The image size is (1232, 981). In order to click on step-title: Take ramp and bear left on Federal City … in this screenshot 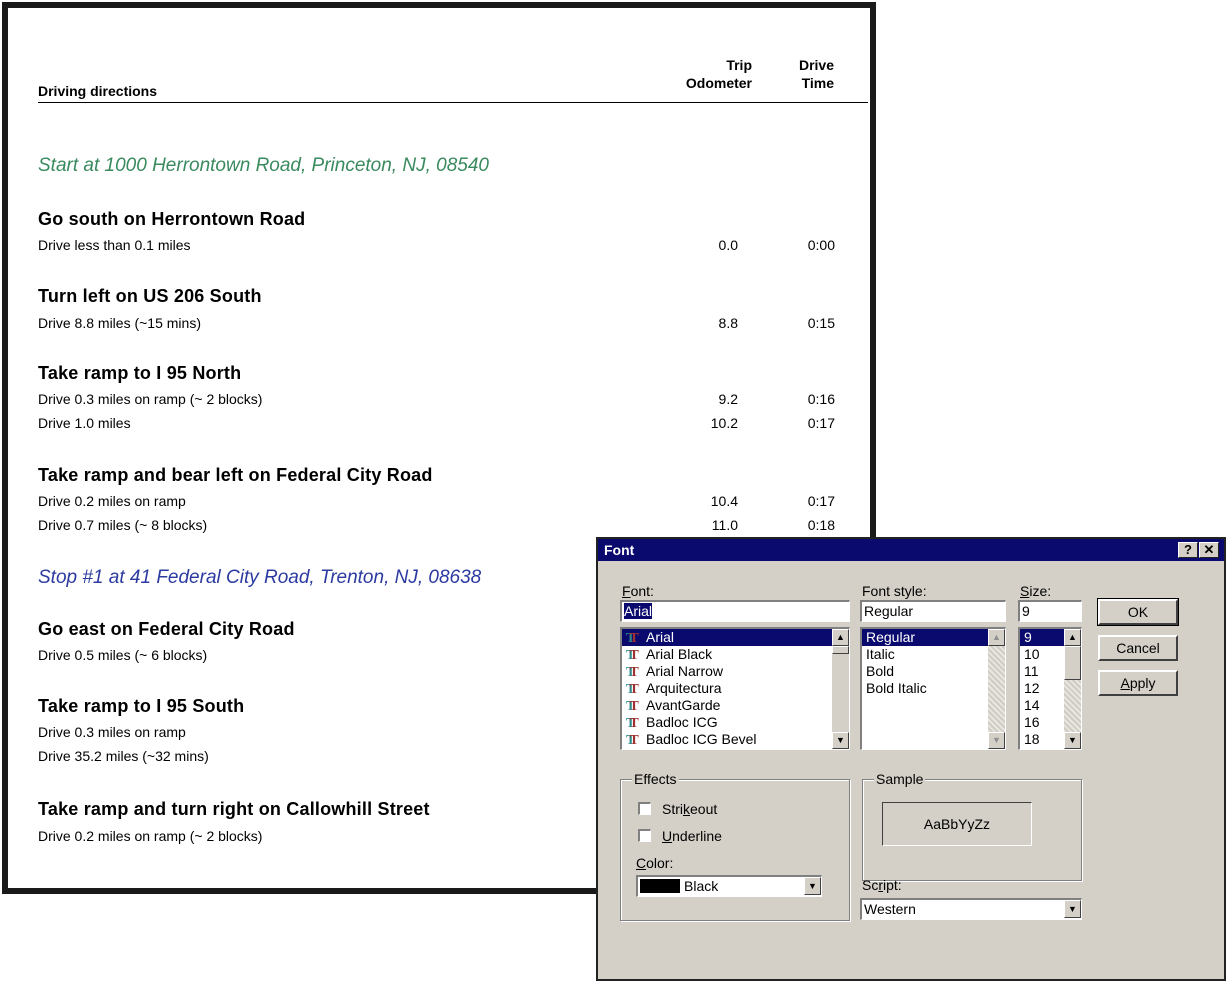, I will do `click(235, 475)`.